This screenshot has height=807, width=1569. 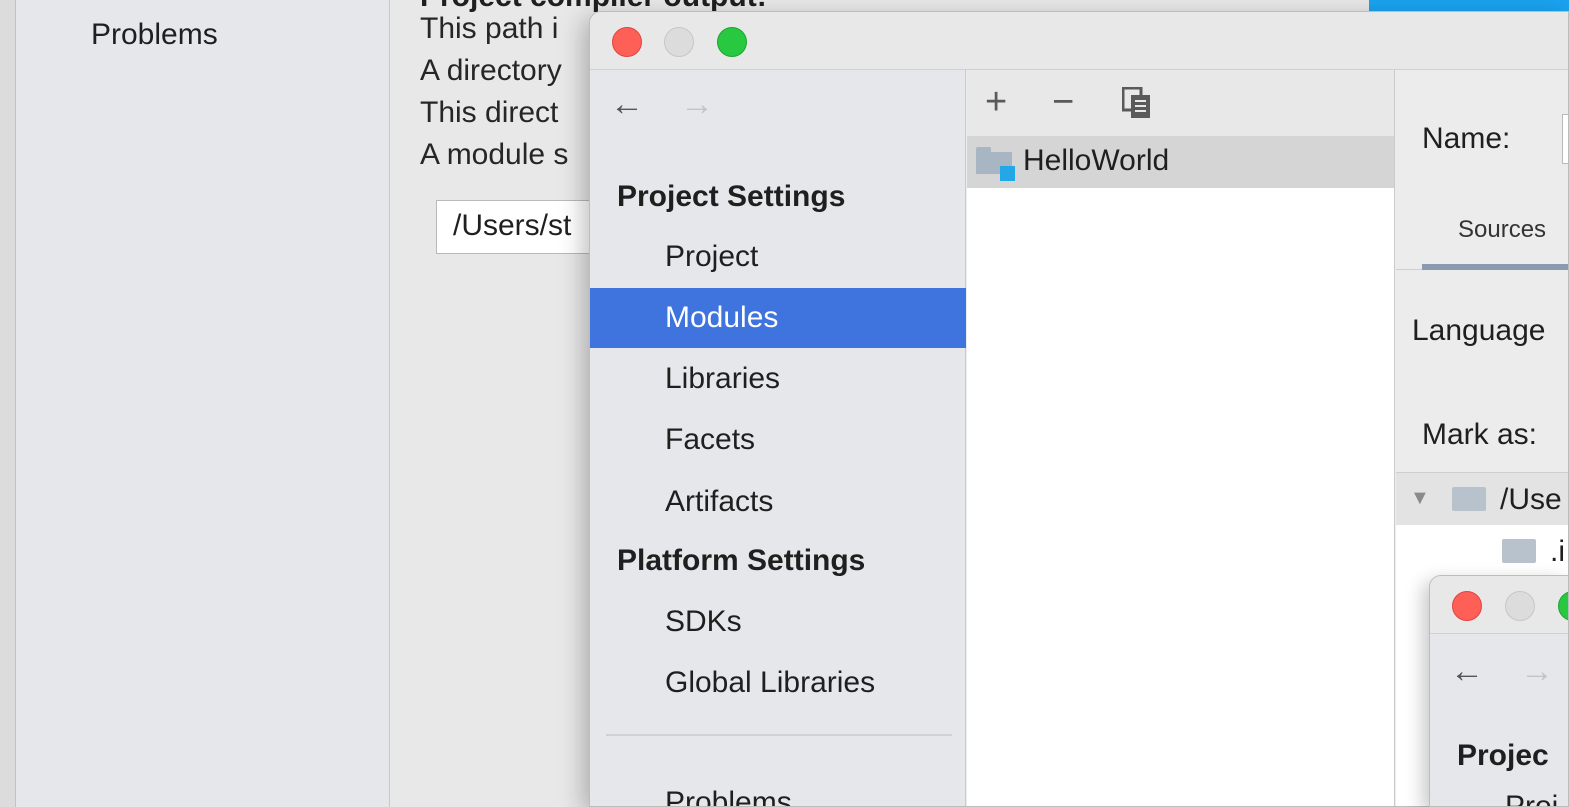 I want to click on name-label: Name:, so click(x=1466, y=138).